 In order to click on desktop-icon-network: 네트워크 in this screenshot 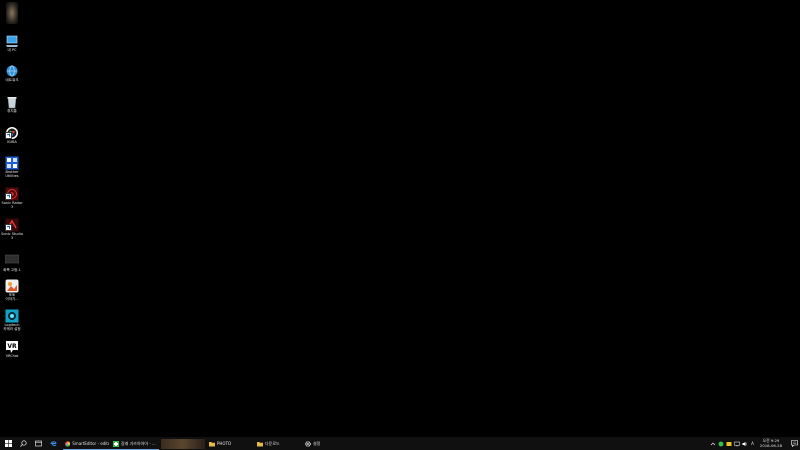, I will do `click(12, 72)`.